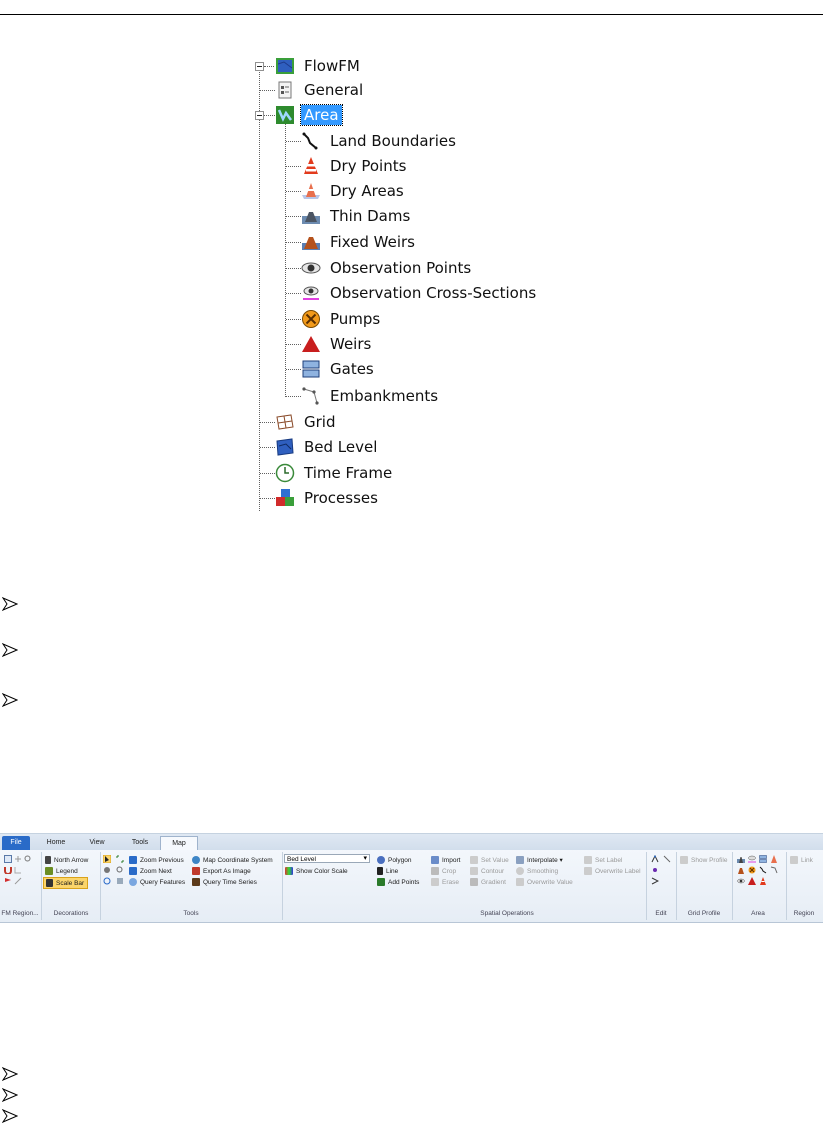 This screenshot has width=823, height=1132. What do you see at coordinates (537, 871) in the screenshot?
I see `smoothing-button: Smoothing` at bounding box center [537, 871].